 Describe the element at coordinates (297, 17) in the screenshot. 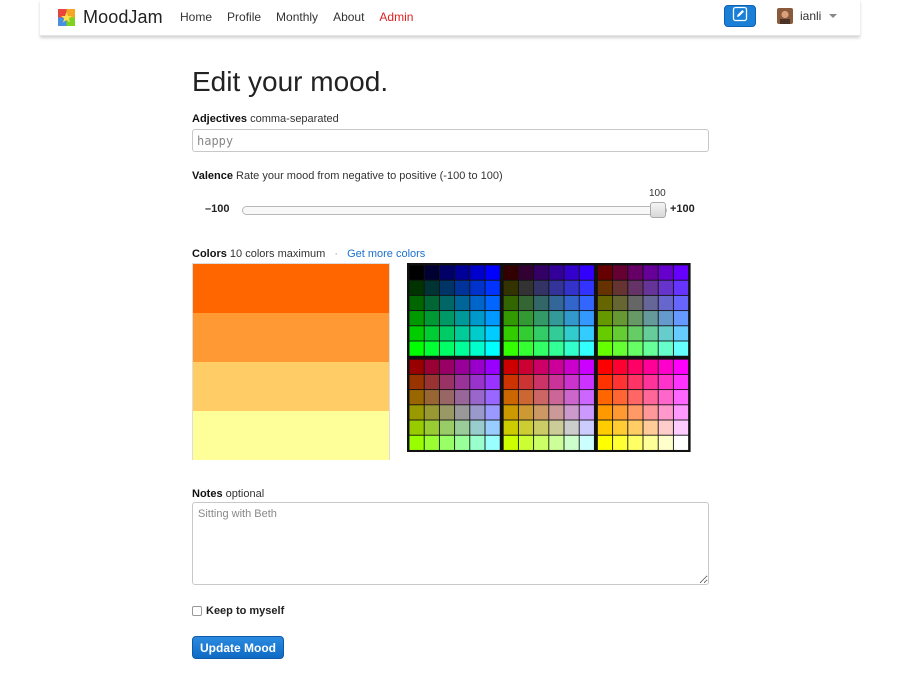

I see `nav-link-monthly: Monthly` at that location.